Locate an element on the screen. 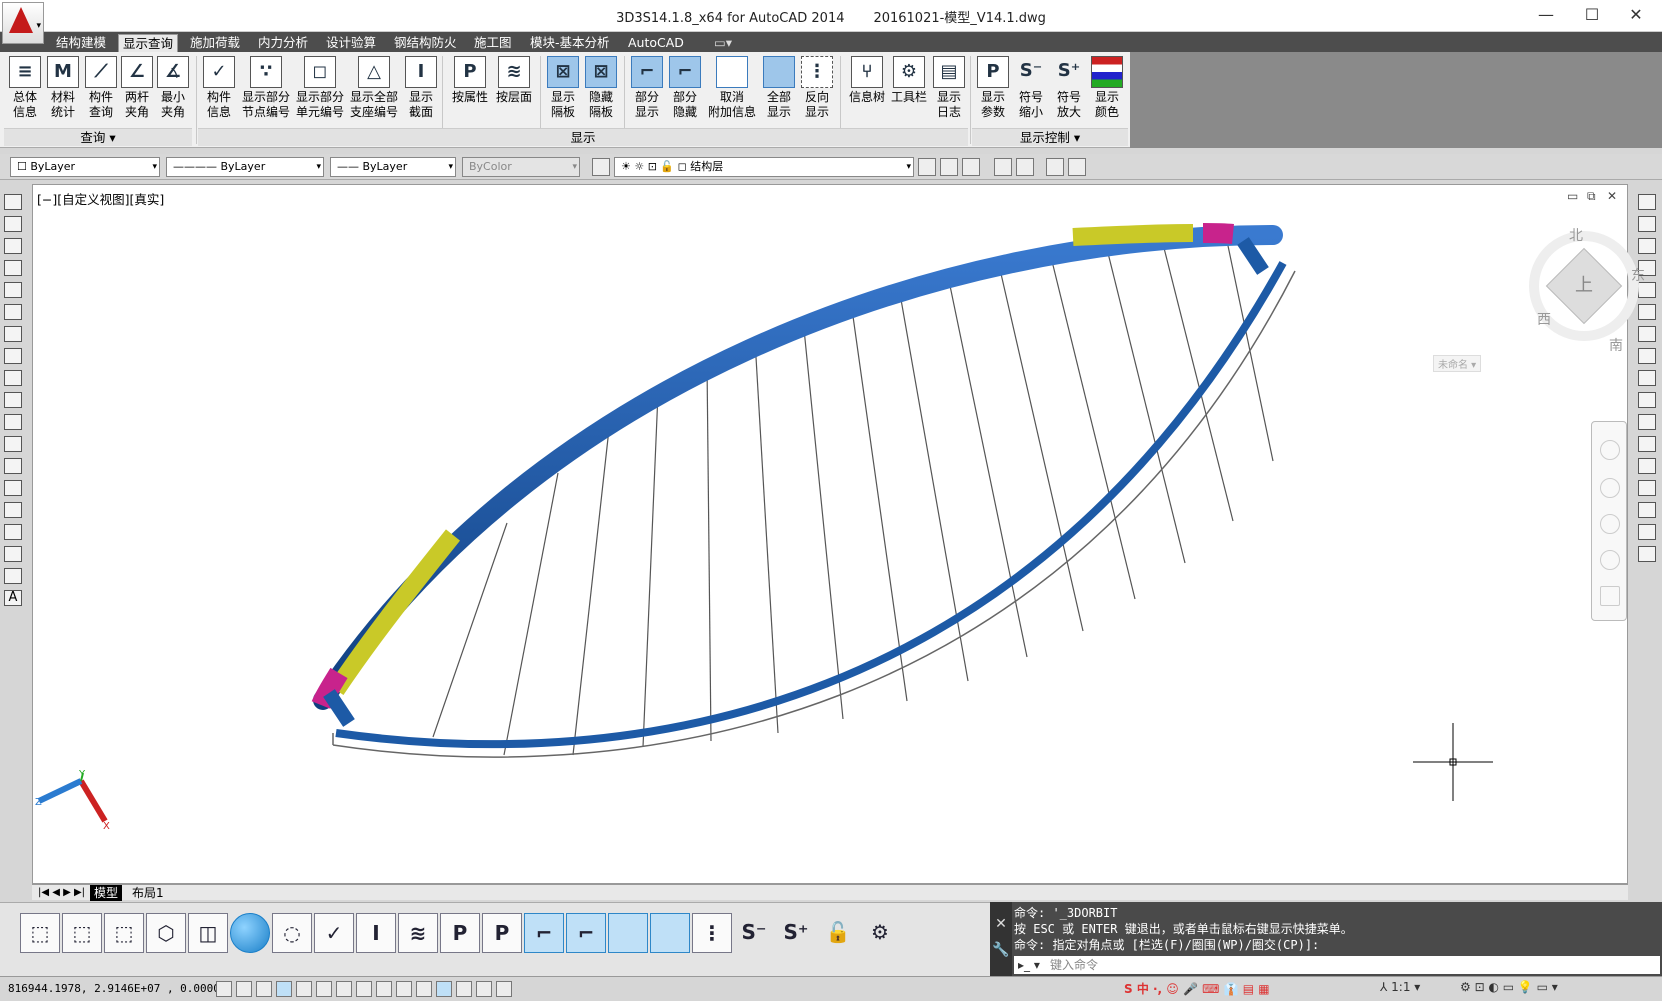 This screenshot has height=1001, width=1662. gradient-icon is located at coordinates (13, 532).